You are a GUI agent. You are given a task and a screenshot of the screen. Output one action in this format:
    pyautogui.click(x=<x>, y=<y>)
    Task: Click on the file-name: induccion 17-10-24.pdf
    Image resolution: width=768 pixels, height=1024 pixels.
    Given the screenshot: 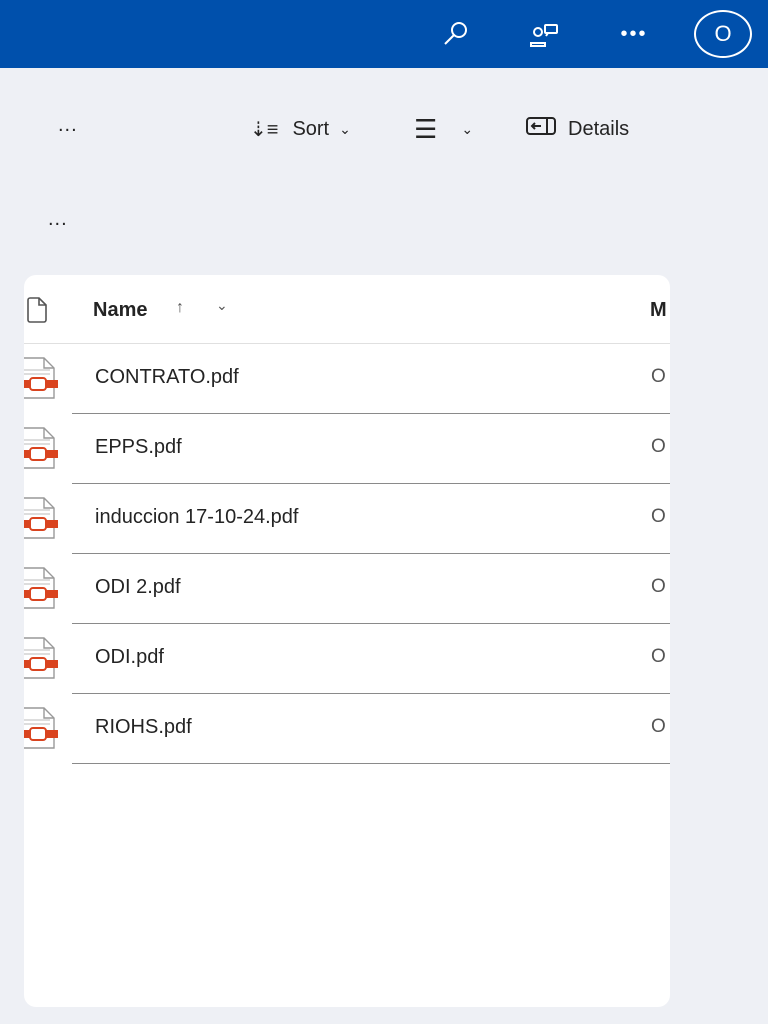 What is the action you would take?
    pyautogui.click(x=196, y=517)
    